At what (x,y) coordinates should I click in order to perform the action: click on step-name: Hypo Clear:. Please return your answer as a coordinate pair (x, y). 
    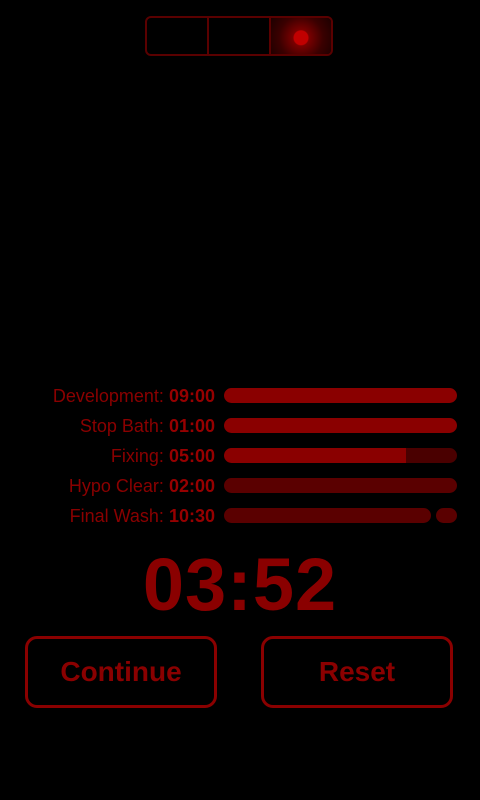
    Looking at the image, I should click on (116, 486).